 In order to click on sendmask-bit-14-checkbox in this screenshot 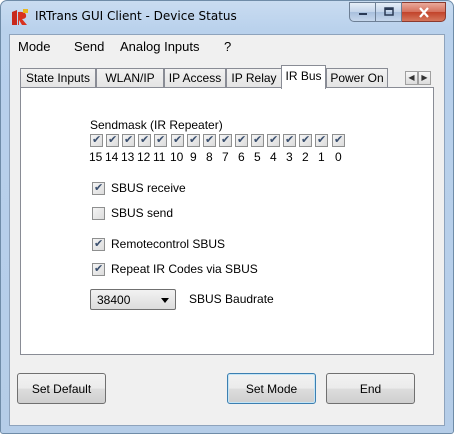, I will do `click(112, 140)`.